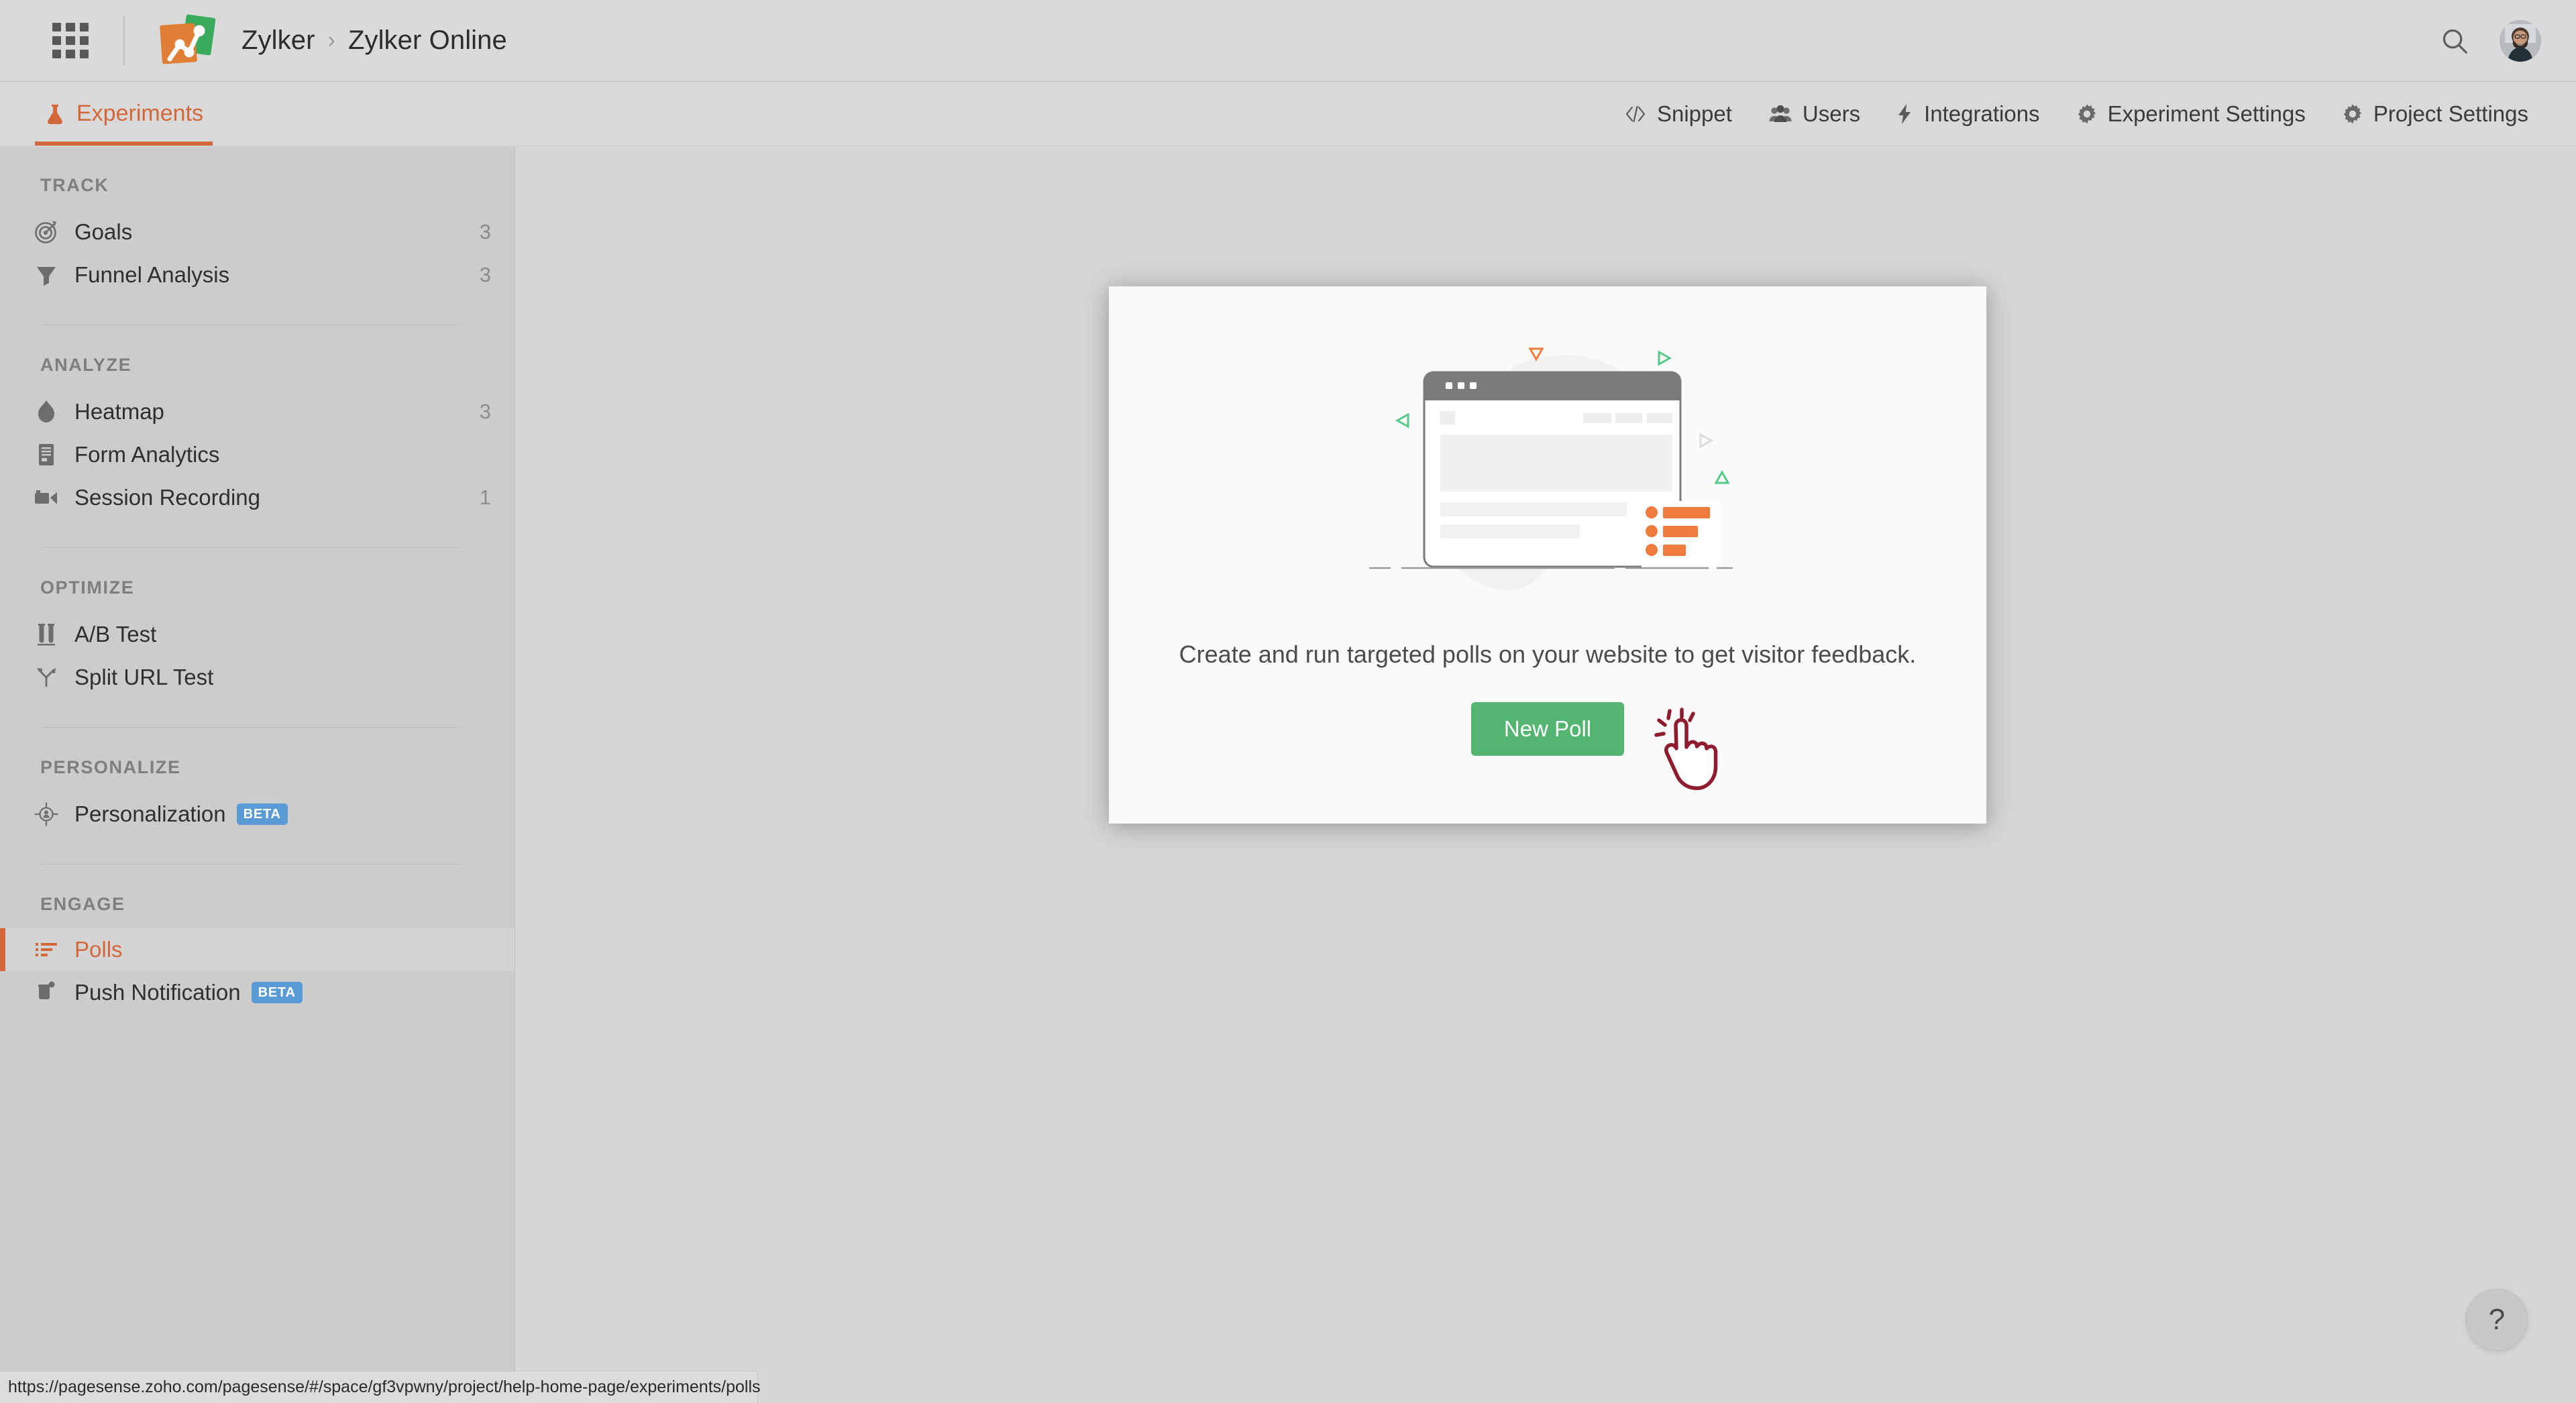 The height and width of the screenshot is (1403, 2576). I want to click on sidebar-item-personalization-label: Personalization, so click(150, 813).